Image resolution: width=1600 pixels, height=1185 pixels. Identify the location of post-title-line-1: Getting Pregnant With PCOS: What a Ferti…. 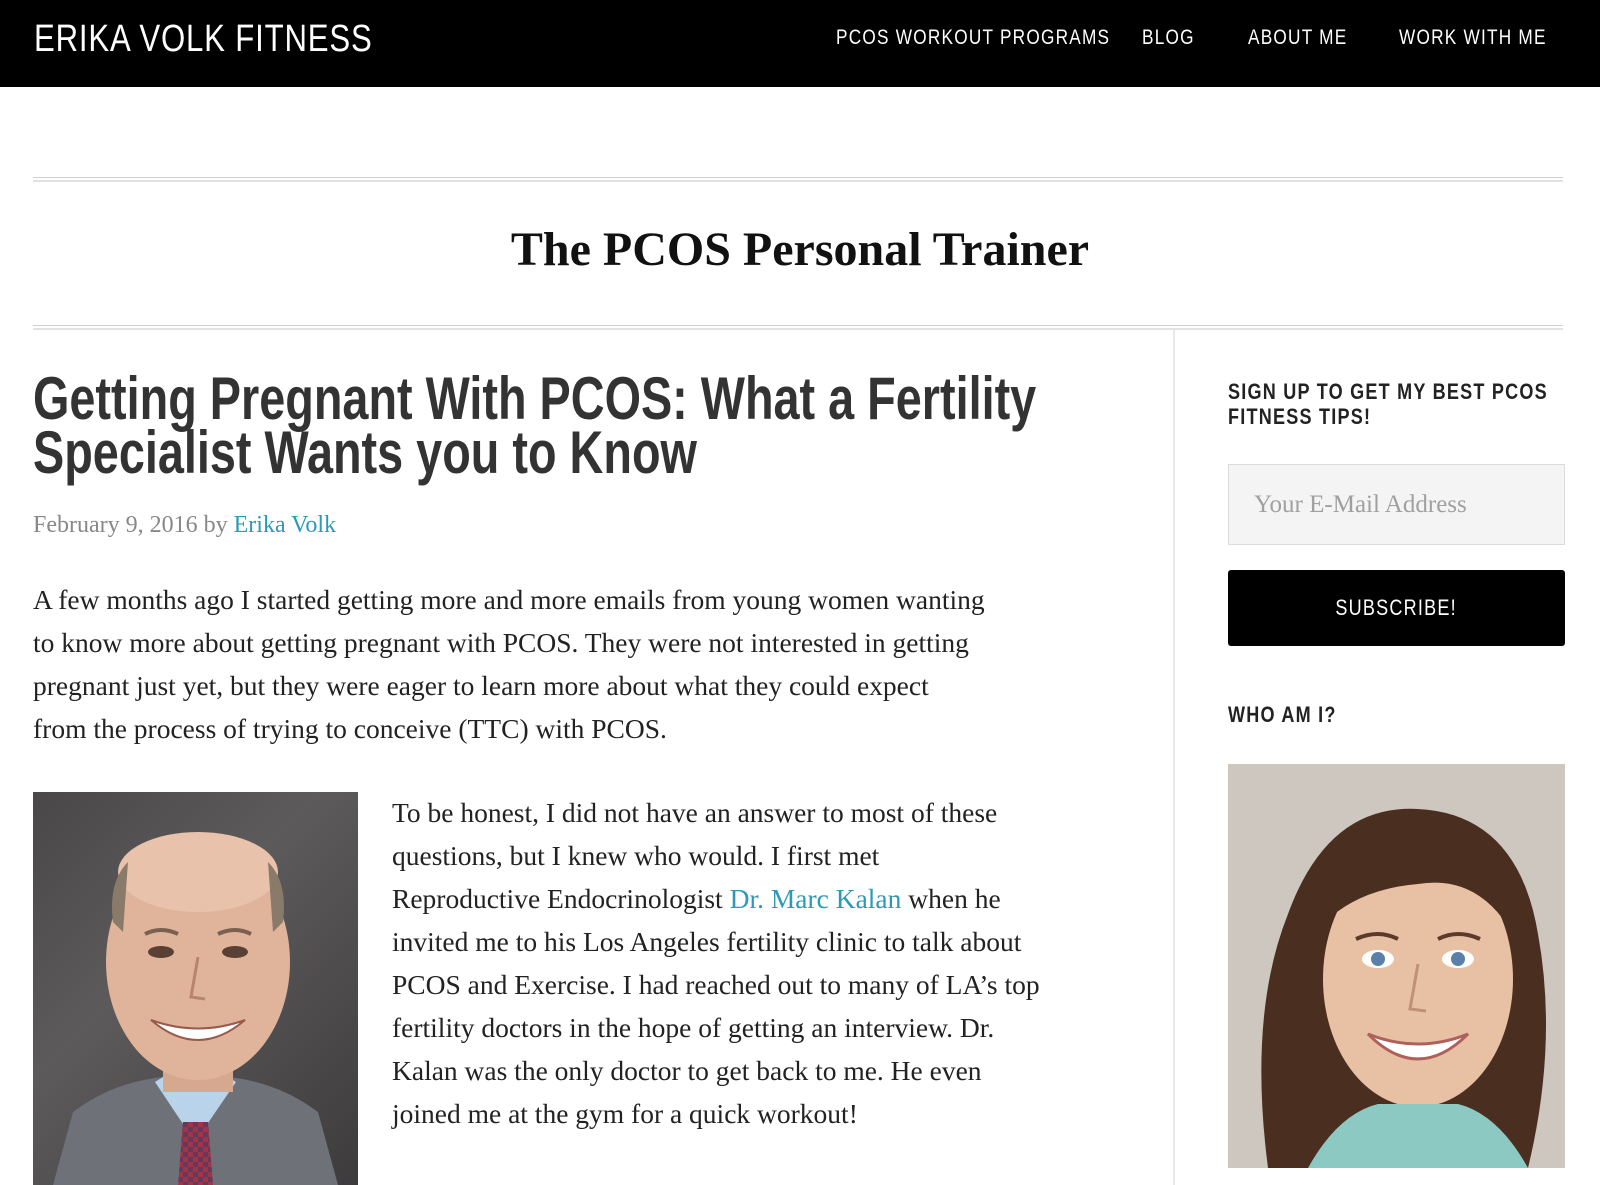
(535, 398).